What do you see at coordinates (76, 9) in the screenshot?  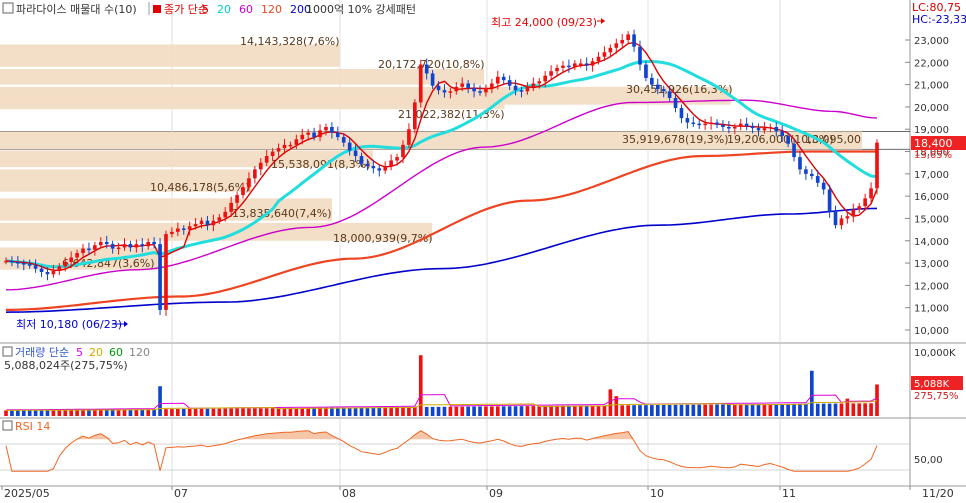 I see `chart-title: 파라다이스 매물대 수(10)` at bounding box center [76, 9].